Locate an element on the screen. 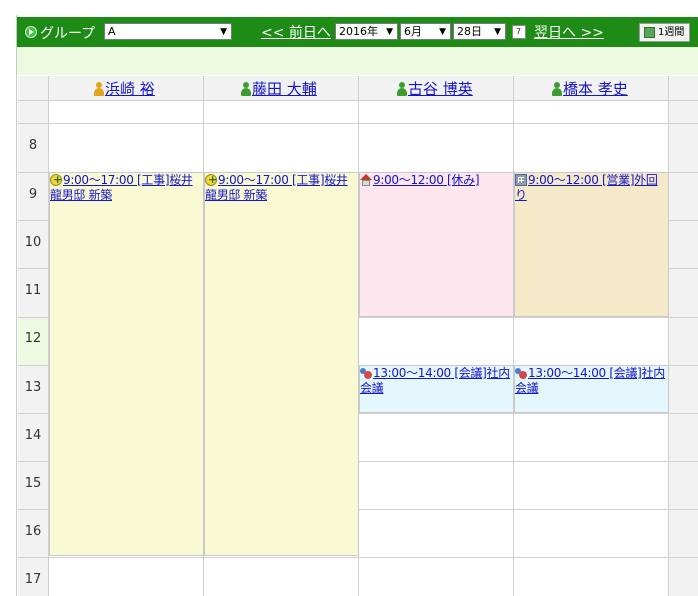 Image resolution: width=698 pixels, height=596 pixels. day-select: 28日 ▼ is located at coordinates (479, 31).